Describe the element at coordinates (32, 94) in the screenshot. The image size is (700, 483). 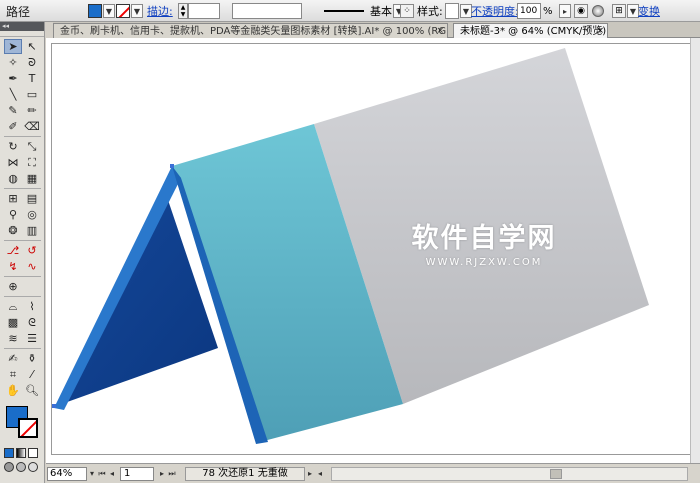
I see `rectangle-tool-icon: ▭` at that location.